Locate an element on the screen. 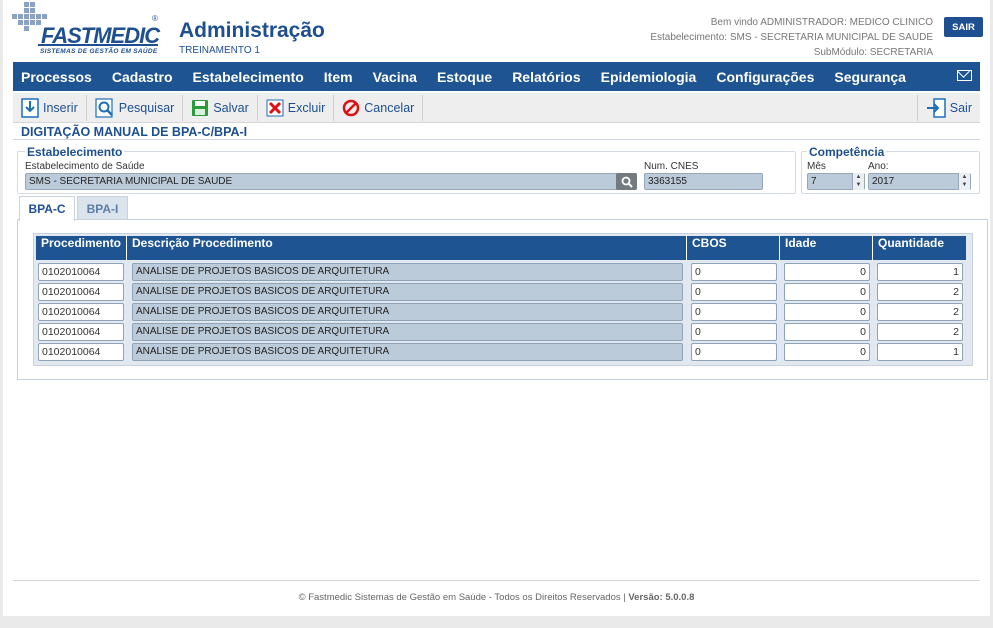  logo-underline is located at coordinates (98, 45).